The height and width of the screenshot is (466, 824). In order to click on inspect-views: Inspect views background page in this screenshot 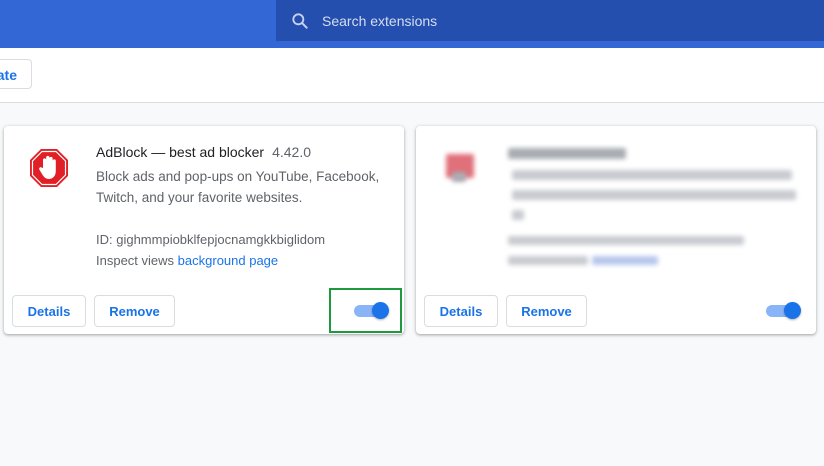, I will do `click(187, 260)`.